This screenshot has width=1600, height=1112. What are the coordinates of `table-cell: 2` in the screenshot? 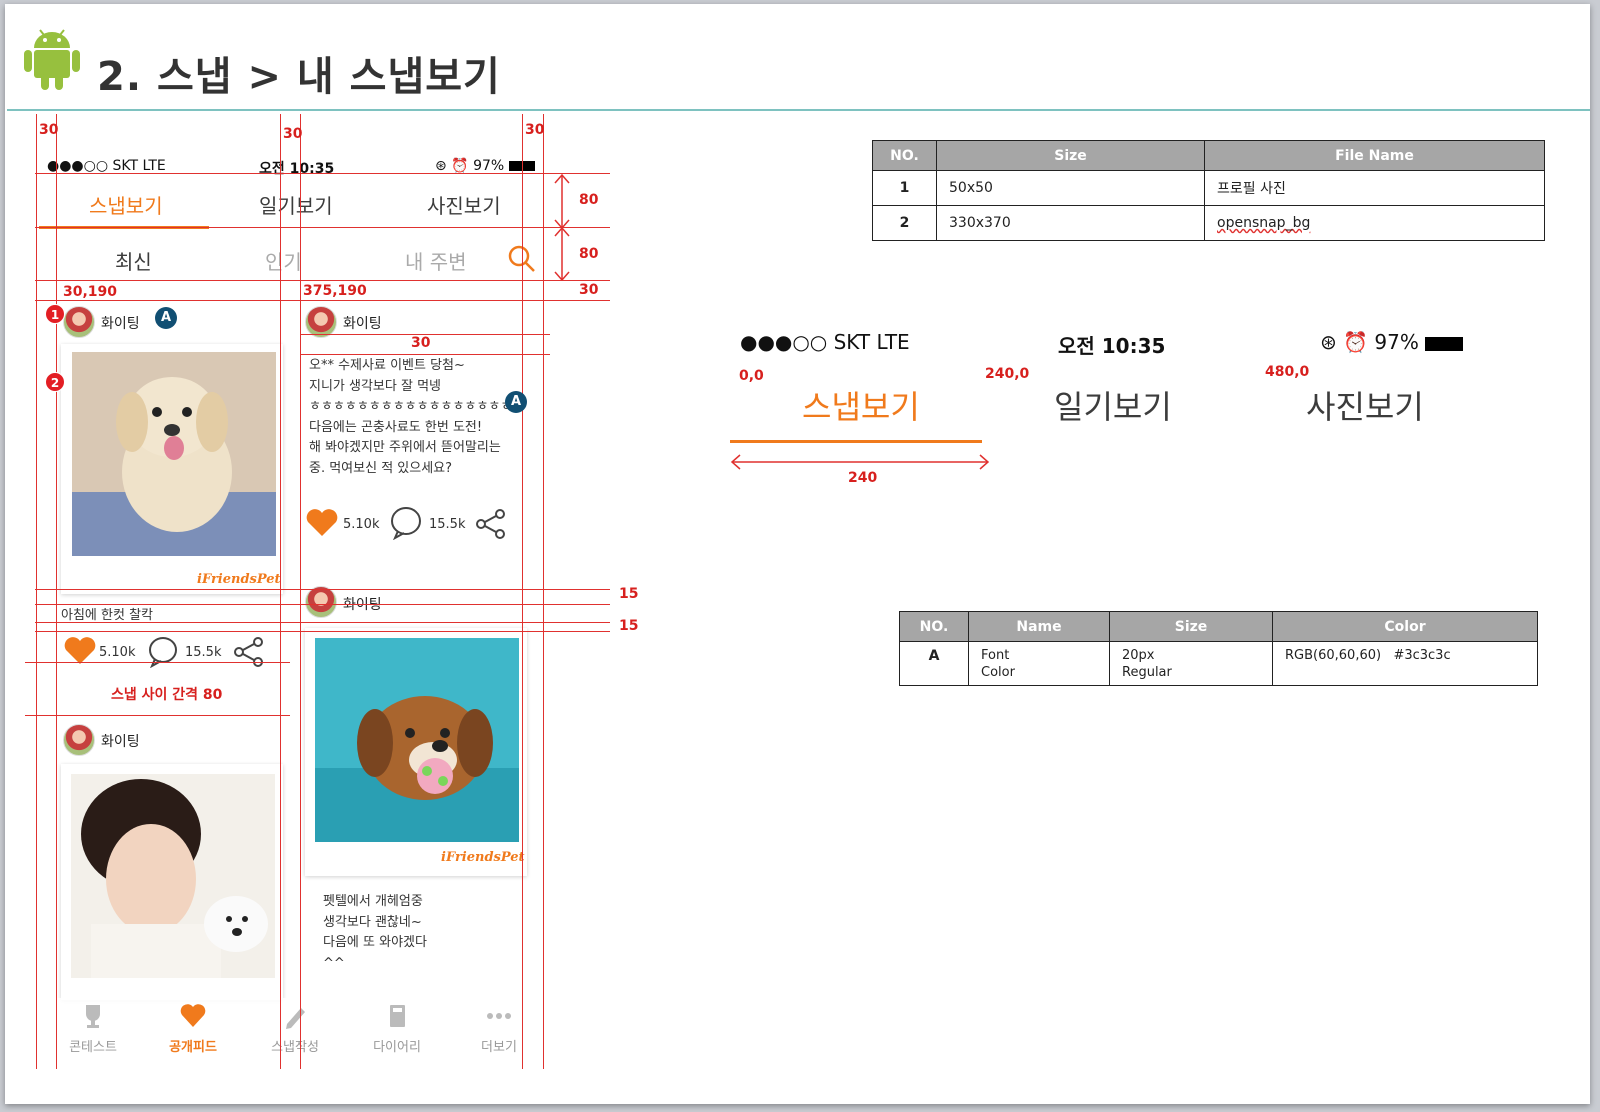 It's located at (904, 223).